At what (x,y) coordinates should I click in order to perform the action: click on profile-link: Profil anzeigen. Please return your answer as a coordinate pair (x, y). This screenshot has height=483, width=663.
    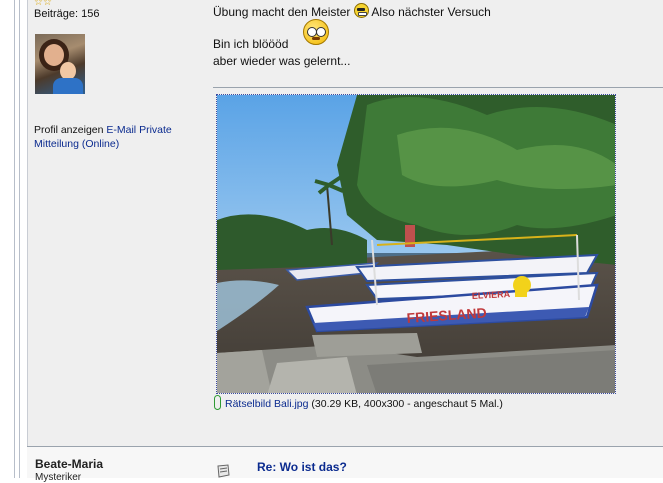
    Looking at the image, I should click on (68, 130).